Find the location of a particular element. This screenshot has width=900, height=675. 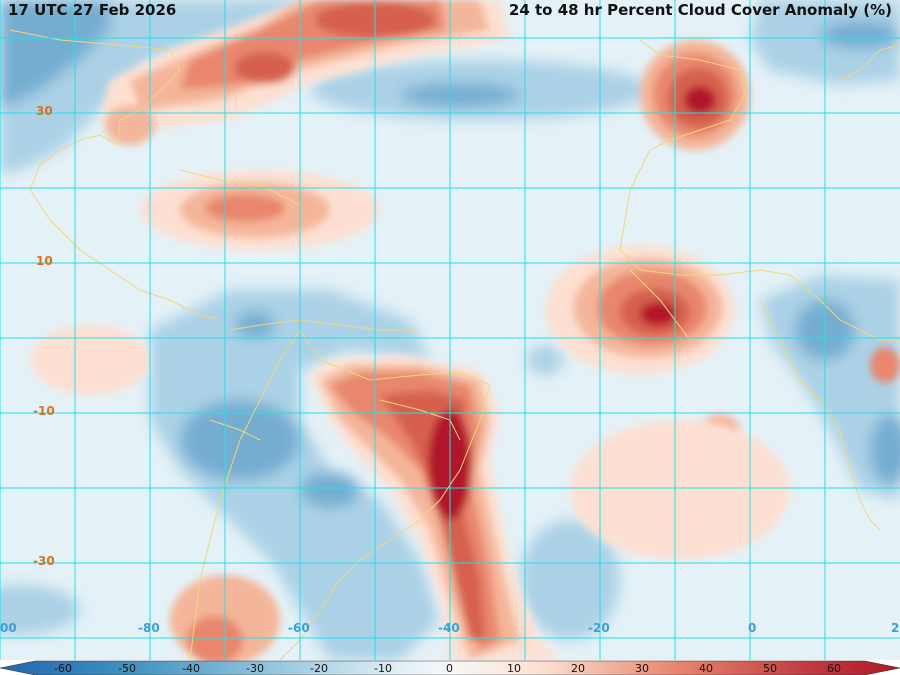

colorbar-tick: -50 is located at coordinates (127, 668).